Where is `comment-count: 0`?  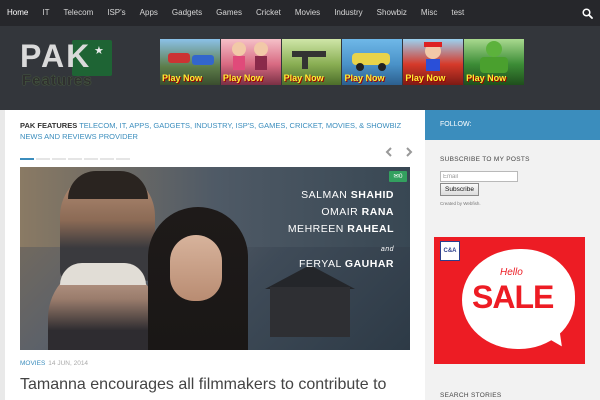 comment-count: 0 is located at coordinates (400, 176).